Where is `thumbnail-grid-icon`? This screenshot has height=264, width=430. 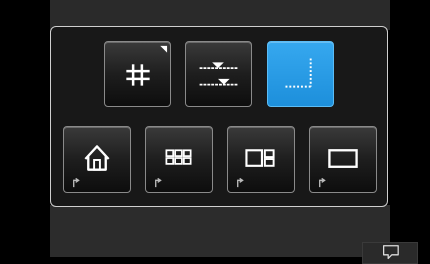
thumbnail-grid-icon is located at coordinates (173, 168).